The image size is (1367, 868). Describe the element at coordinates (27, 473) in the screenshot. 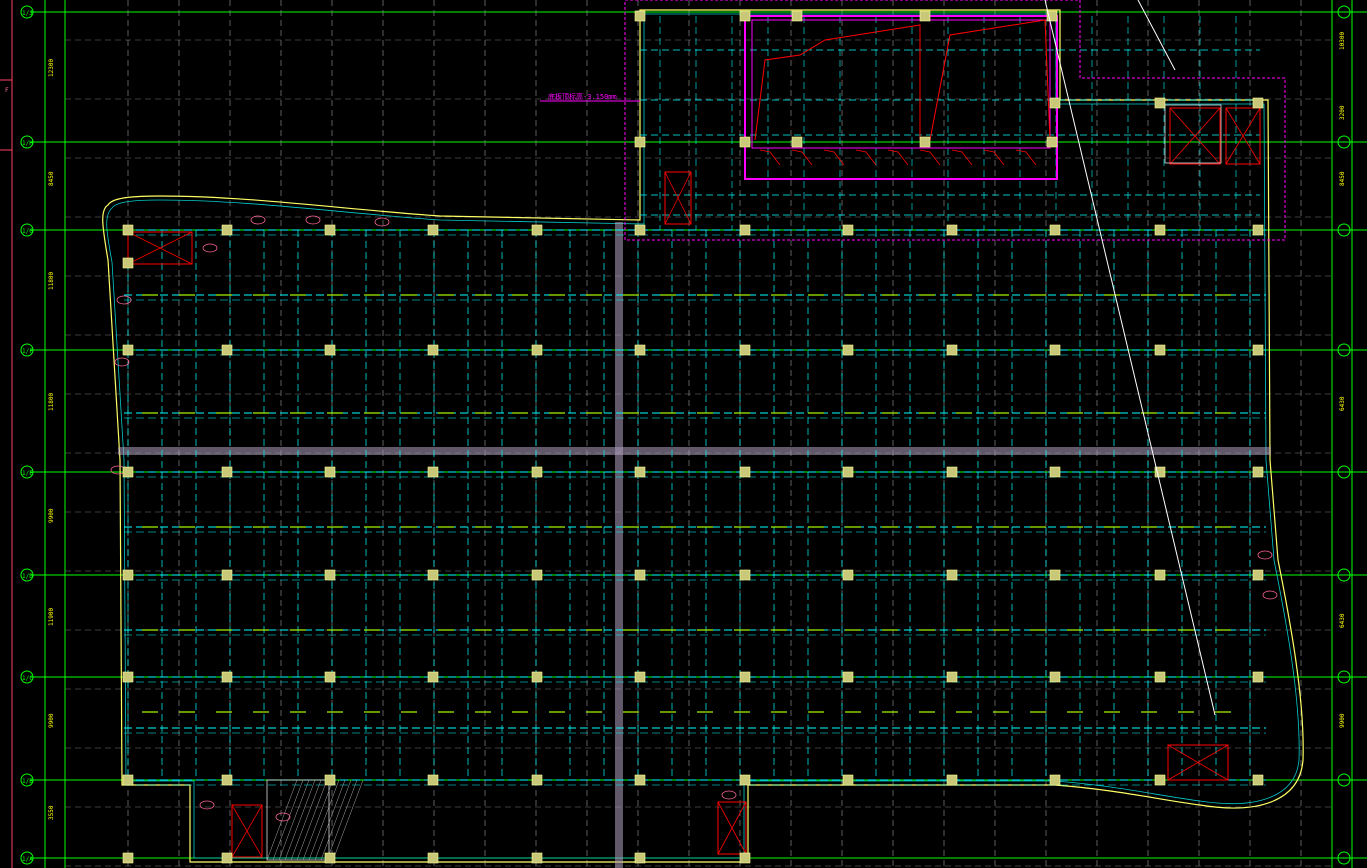

I see `axis-label: 1/E` at that location.